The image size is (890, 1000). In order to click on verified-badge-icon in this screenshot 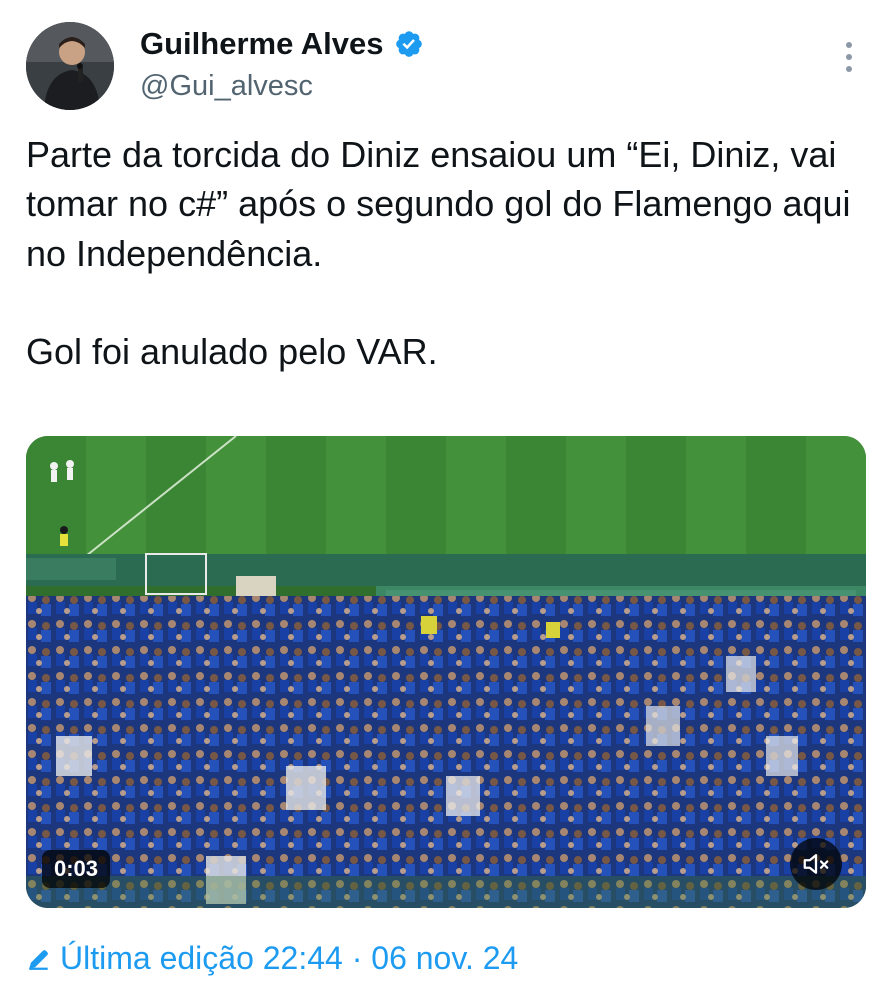, I will do `click(409, 44)`.